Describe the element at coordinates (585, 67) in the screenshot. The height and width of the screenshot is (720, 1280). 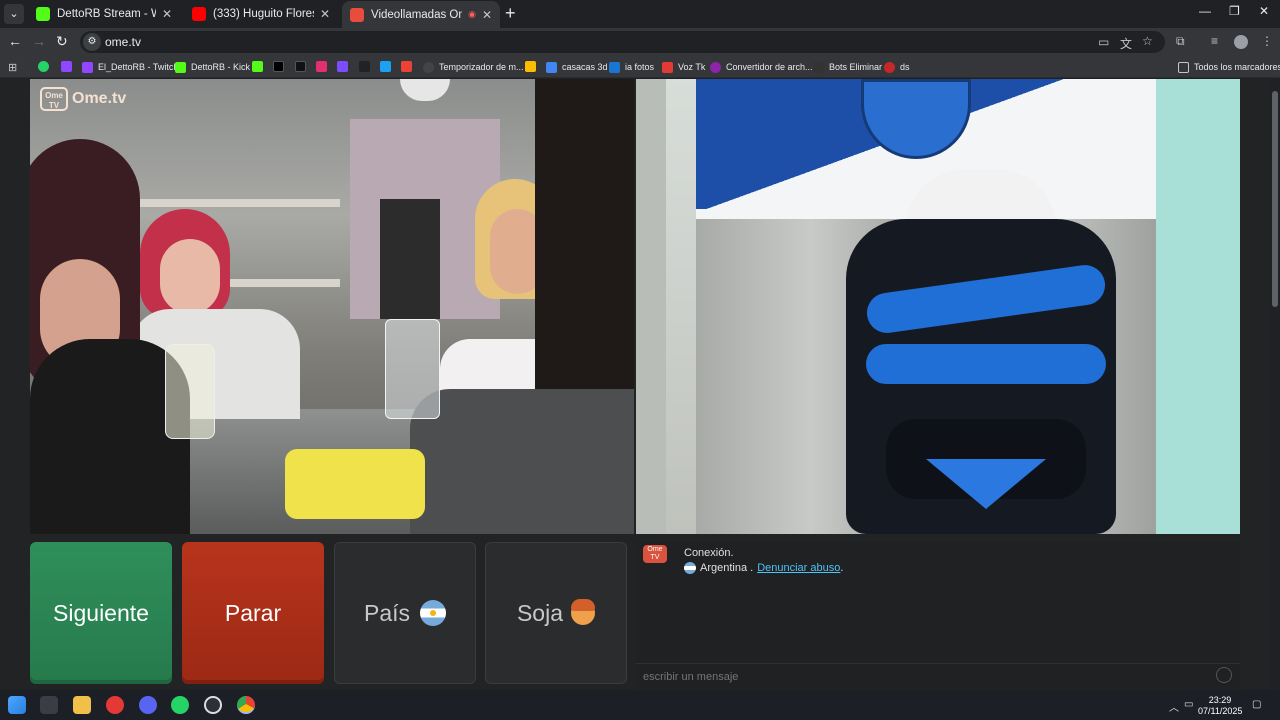
I see `bookmark-label: casacas 3d` at that location.